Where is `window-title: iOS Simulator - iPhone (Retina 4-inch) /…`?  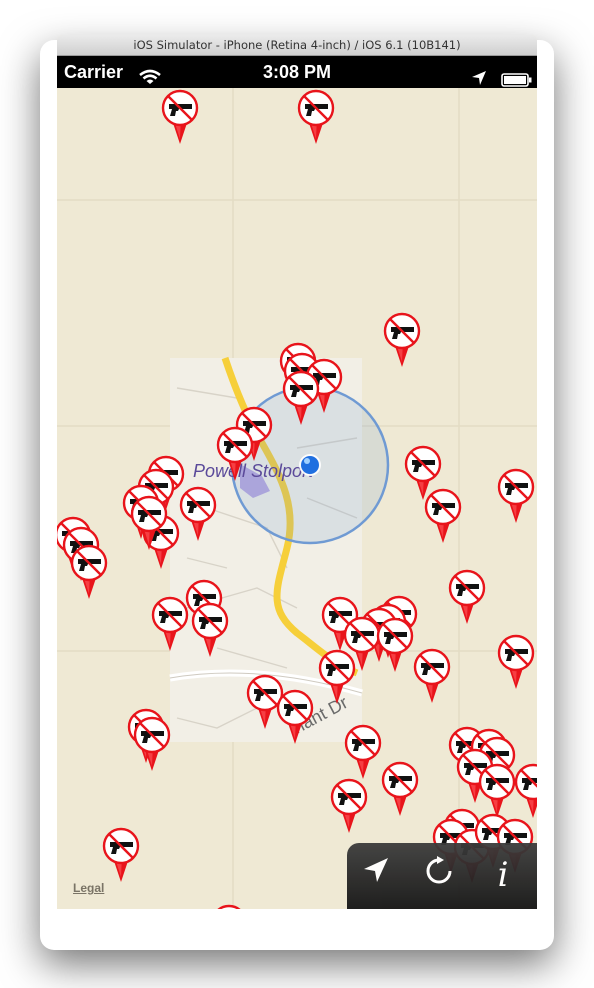 window-title: iOS Simulator - iPhone (Retina 4-inch) /… is located at coordinates (297, 45).